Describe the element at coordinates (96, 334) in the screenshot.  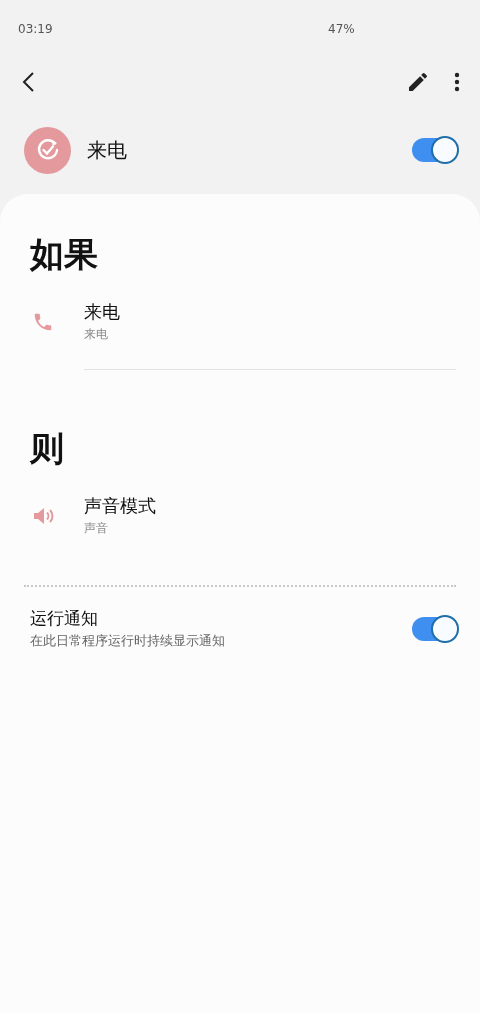
I see `item-subtitle: 来电` at that location.